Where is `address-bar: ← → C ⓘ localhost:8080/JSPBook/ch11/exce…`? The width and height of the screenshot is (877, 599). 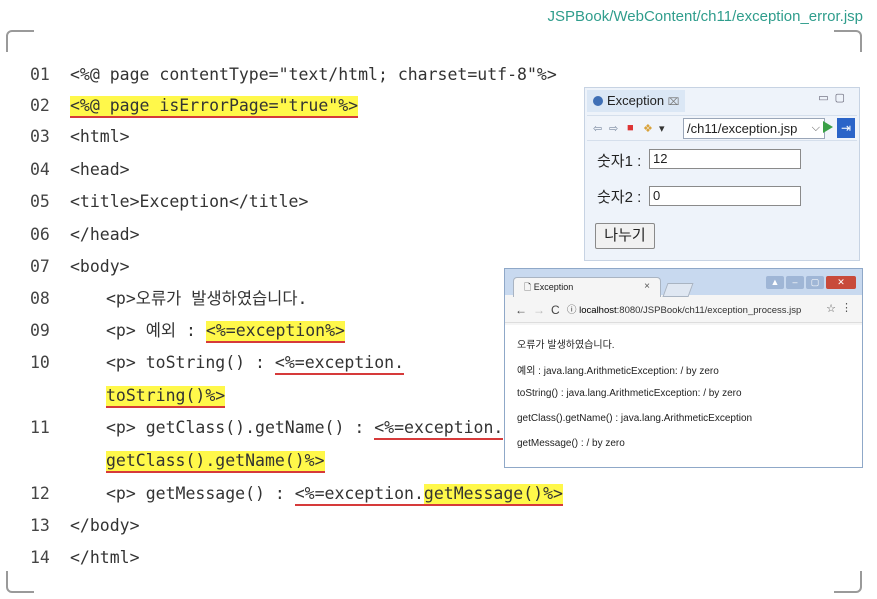 address-bar: ← → C ⓘ localhost:8080/JSPBook/ch11/exce… is located at coordinates (683, 310).